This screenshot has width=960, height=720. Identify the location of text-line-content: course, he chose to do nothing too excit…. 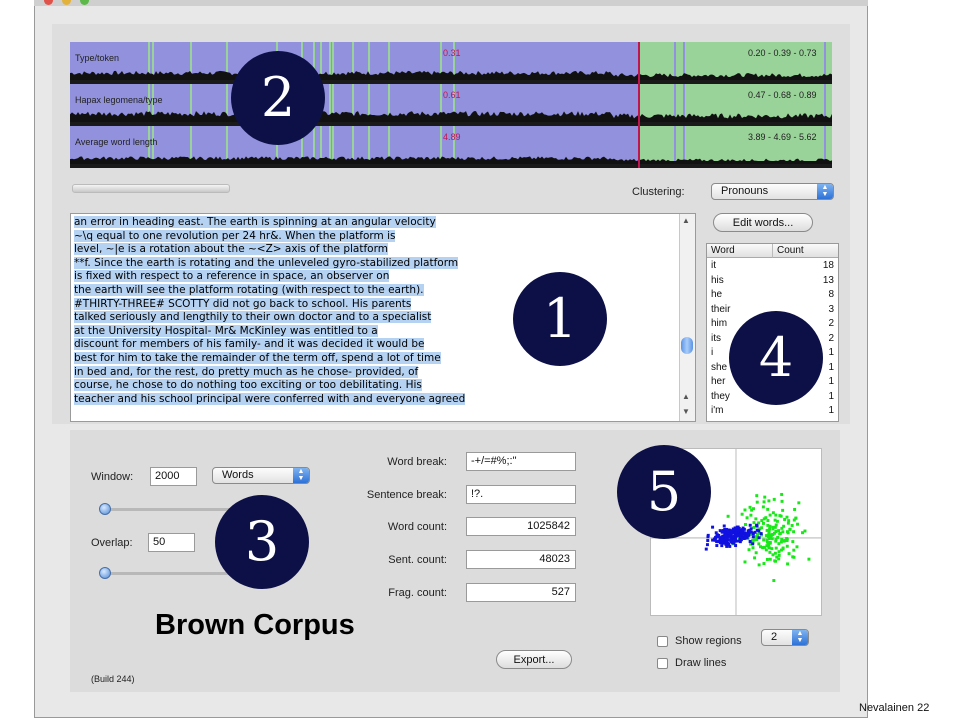
(248, 385).